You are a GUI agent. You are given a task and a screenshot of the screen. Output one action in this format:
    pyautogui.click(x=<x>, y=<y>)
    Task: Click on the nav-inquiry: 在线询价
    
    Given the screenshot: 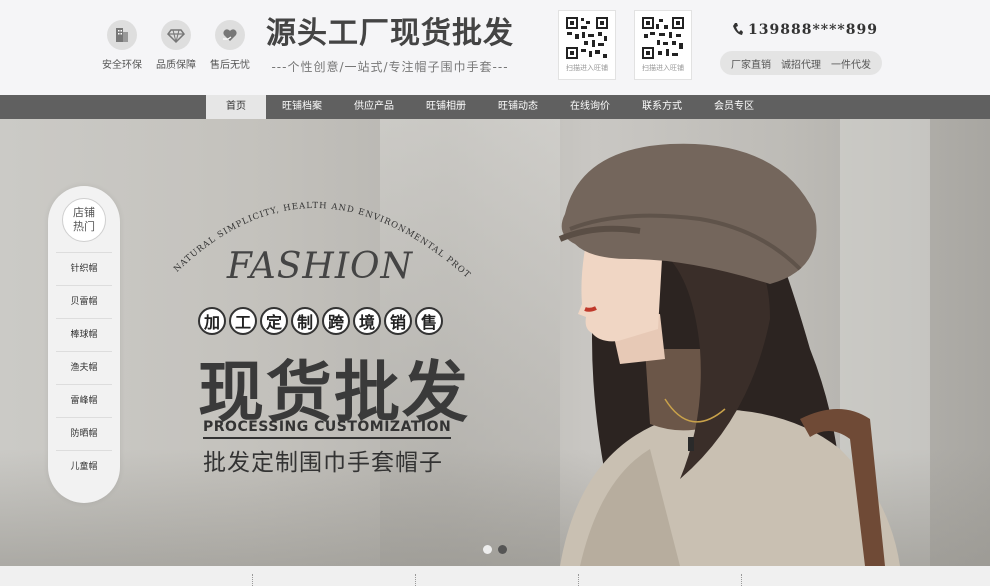 What is the action you would take?
    pyautogui.click(x=590, y=107)
    